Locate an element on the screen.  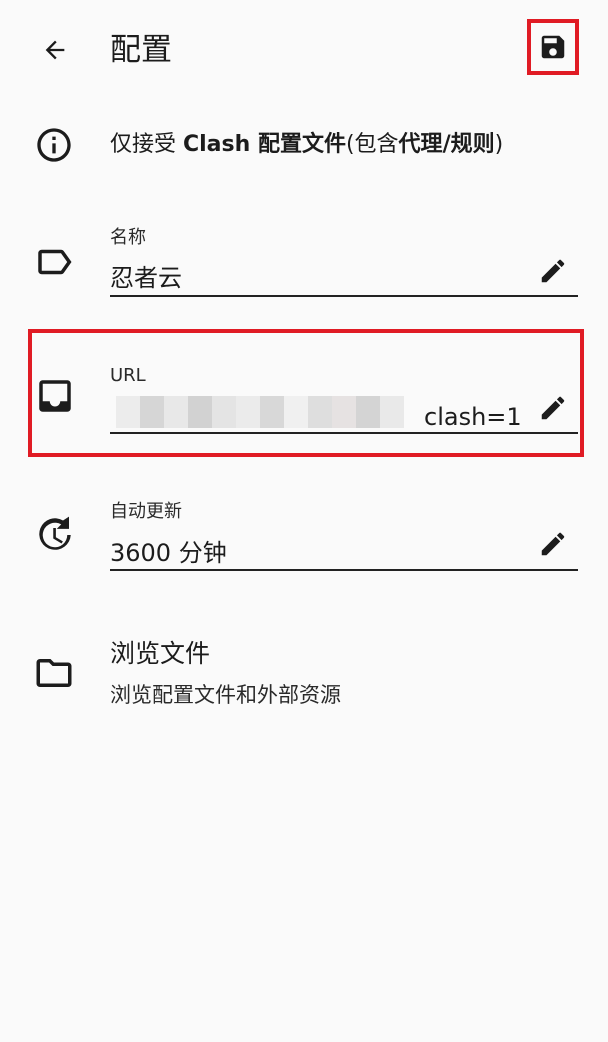
update-field-label: 自动更新 is located at coordinates (146, 511).